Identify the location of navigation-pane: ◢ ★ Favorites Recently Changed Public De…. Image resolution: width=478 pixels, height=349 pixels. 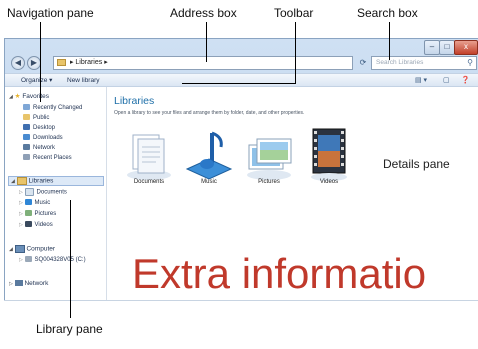
(56, 193).